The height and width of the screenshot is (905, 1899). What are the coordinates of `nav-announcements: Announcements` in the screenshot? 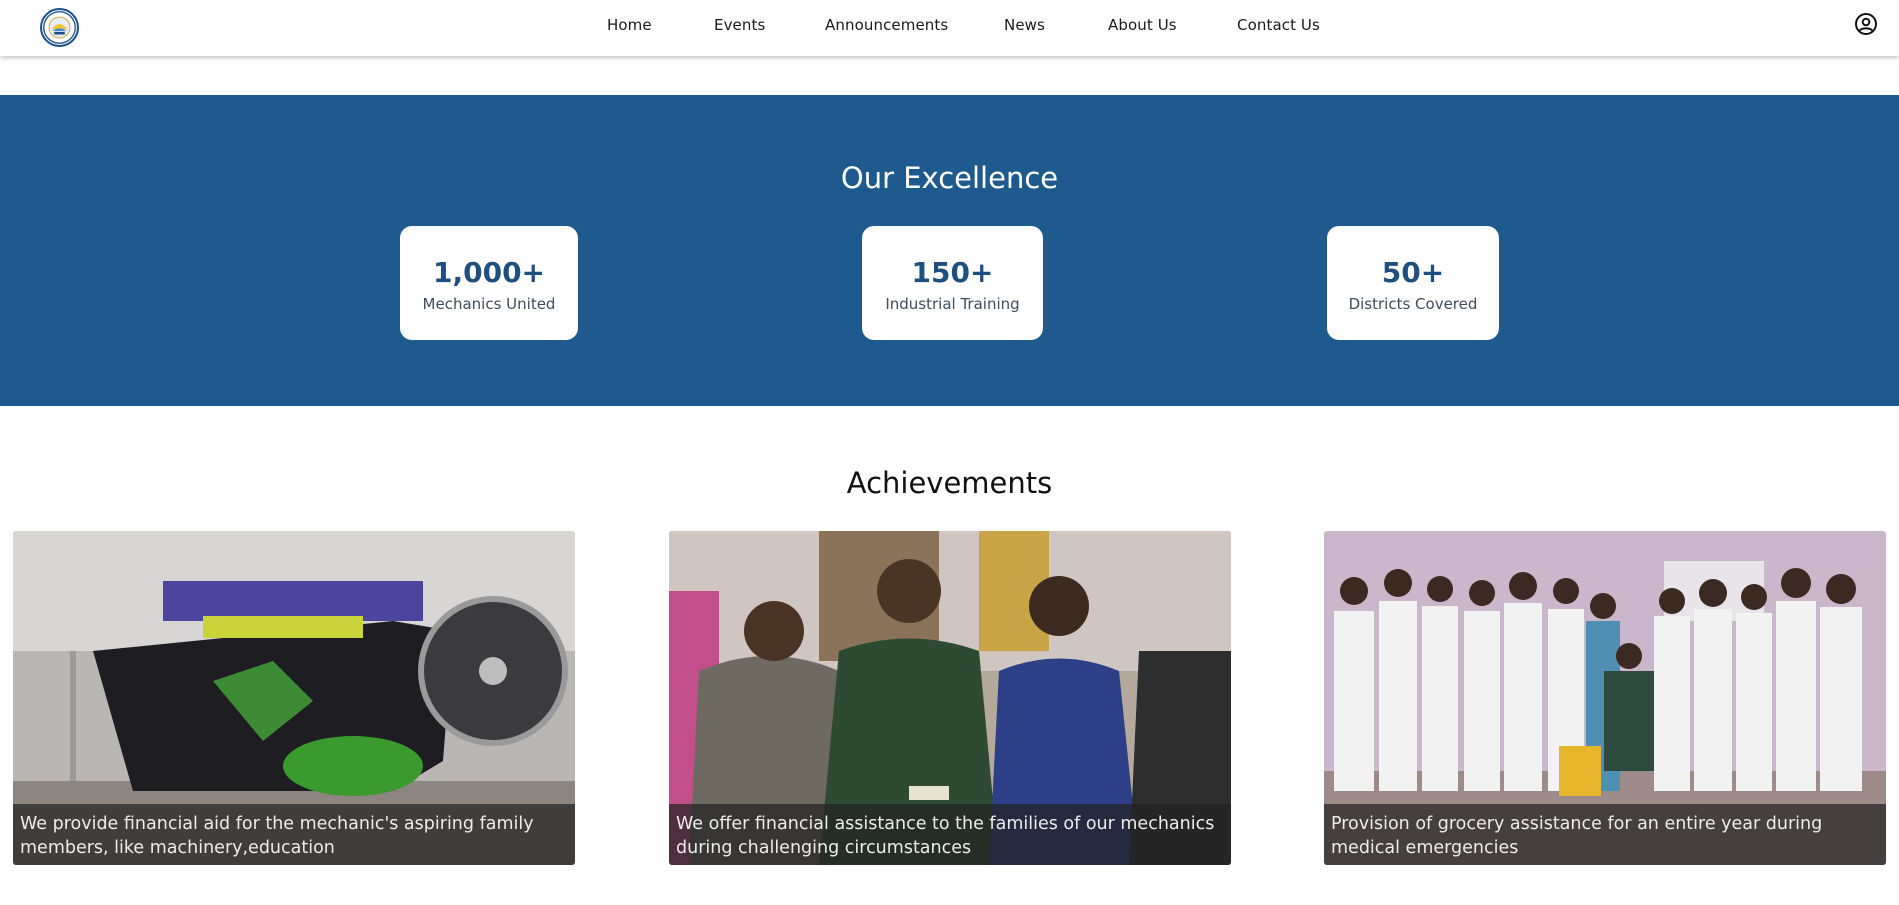 It's located at (886, 25).